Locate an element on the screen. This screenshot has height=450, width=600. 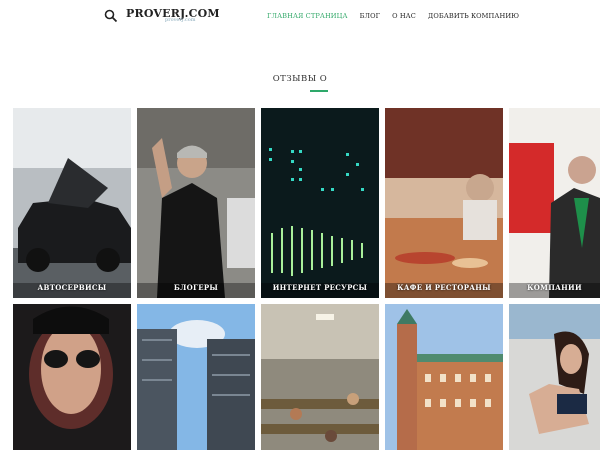
category-tile-autoservices: АВТОСЕРВИСЫ is located at coordinates (72, 203).